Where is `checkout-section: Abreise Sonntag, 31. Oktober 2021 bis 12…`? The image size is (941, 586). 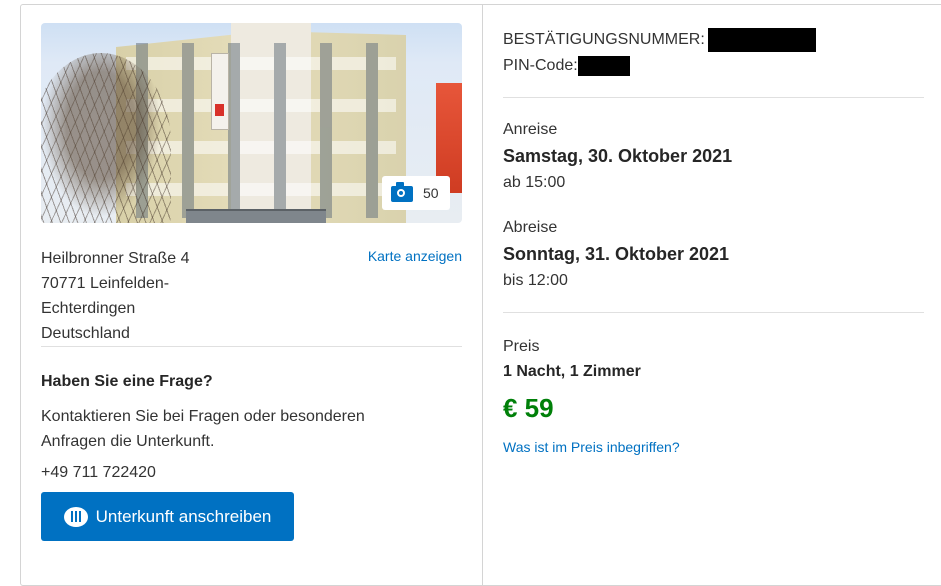 checkout-section: Abreise Sonntag, 31. Oktober 2021 bis 12… is located at coordinates (713, 255).